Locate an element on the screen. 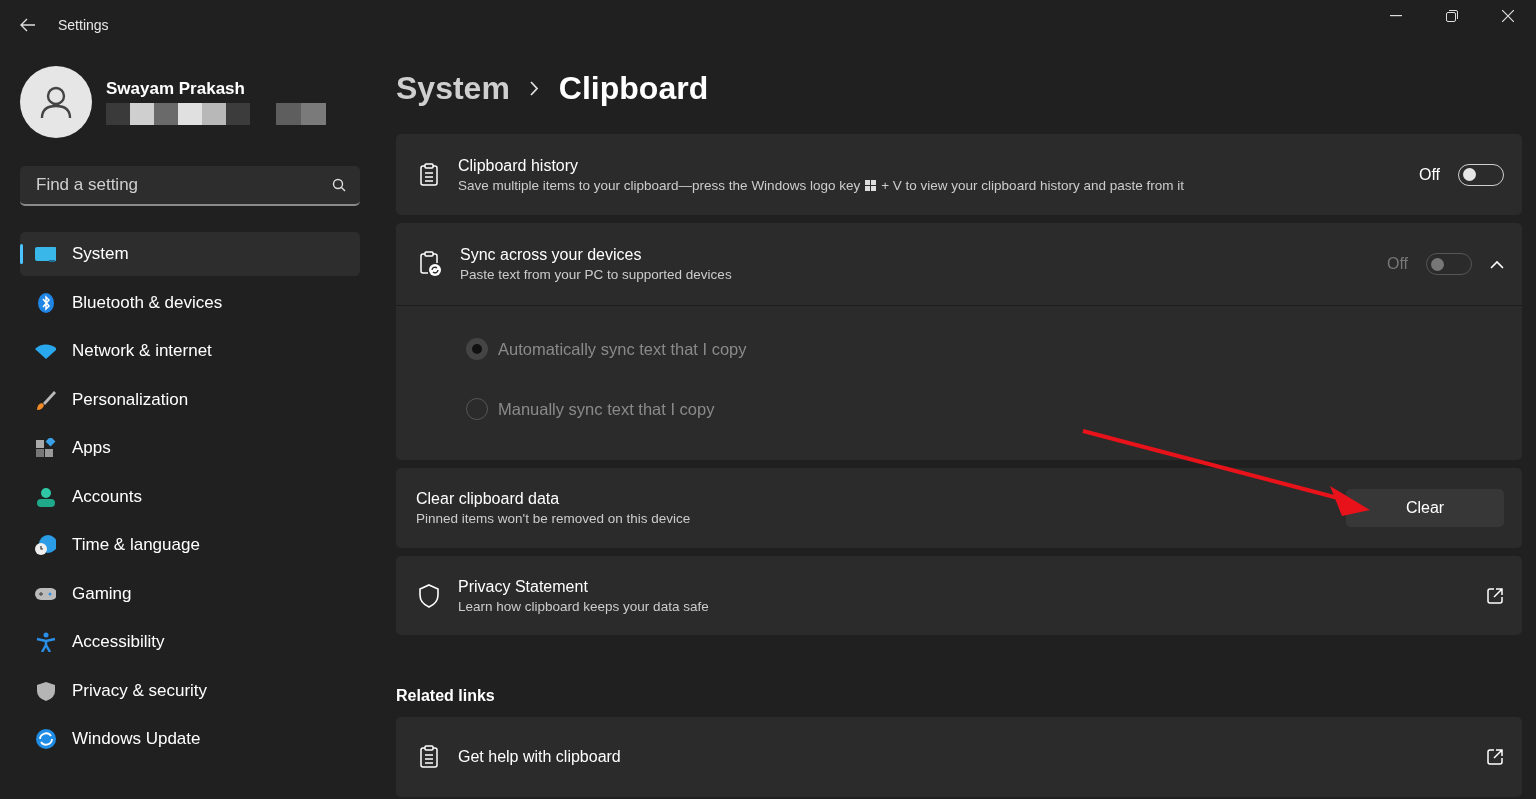  sidebar-item: Personalization is located at coordinates (190, 399).